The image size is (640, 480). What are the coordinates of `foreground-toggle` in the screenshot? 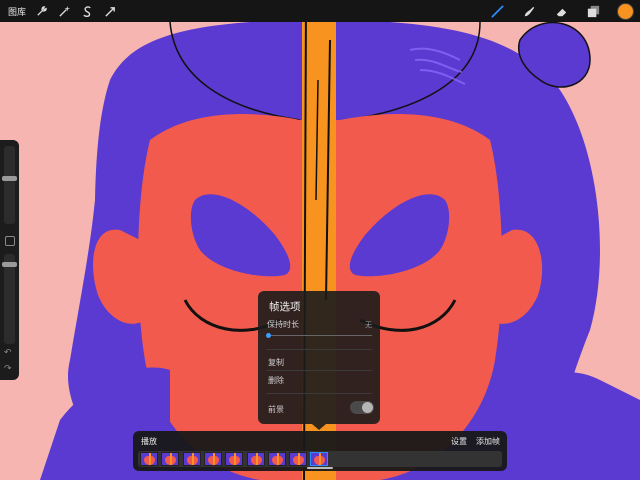 It's located at (362, 407).